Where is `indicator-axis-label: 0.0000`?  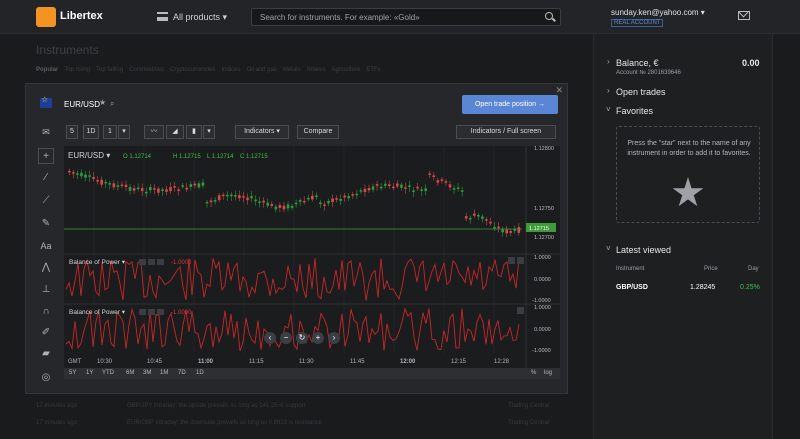
indicator-axis-label: 0.0000 is located at coordinates (542, 330).